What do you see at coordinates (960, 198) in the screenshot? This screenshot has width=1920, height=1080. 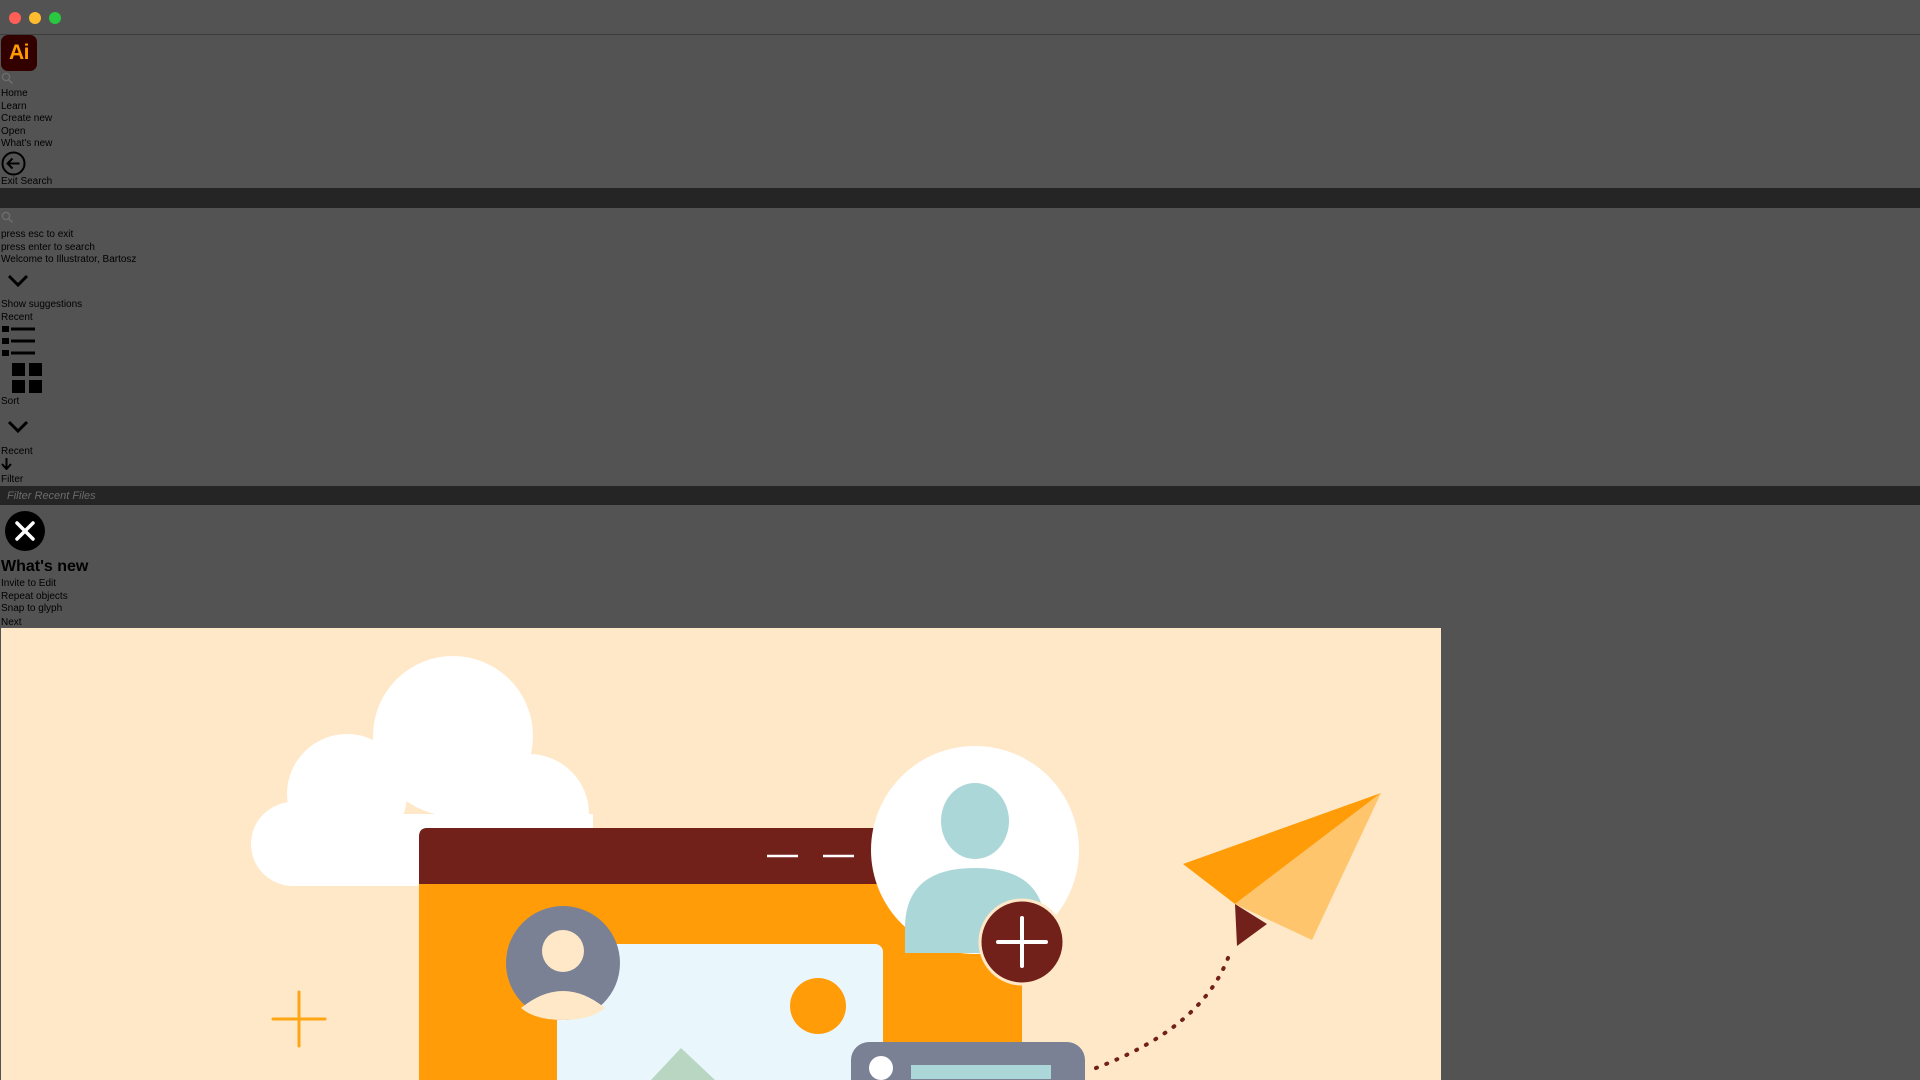 I see `search-bar` at bounding box center [960, 198].